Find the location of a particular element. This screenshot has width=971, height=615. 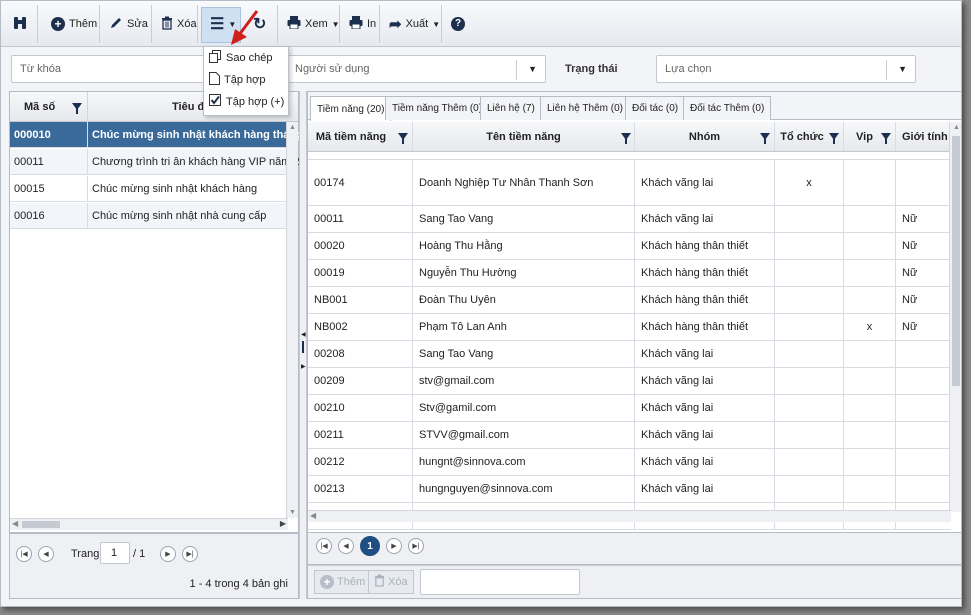

table-row: 00015 Chúc mừng sinh nhật khách hàng is located at coordinates (149, 189).